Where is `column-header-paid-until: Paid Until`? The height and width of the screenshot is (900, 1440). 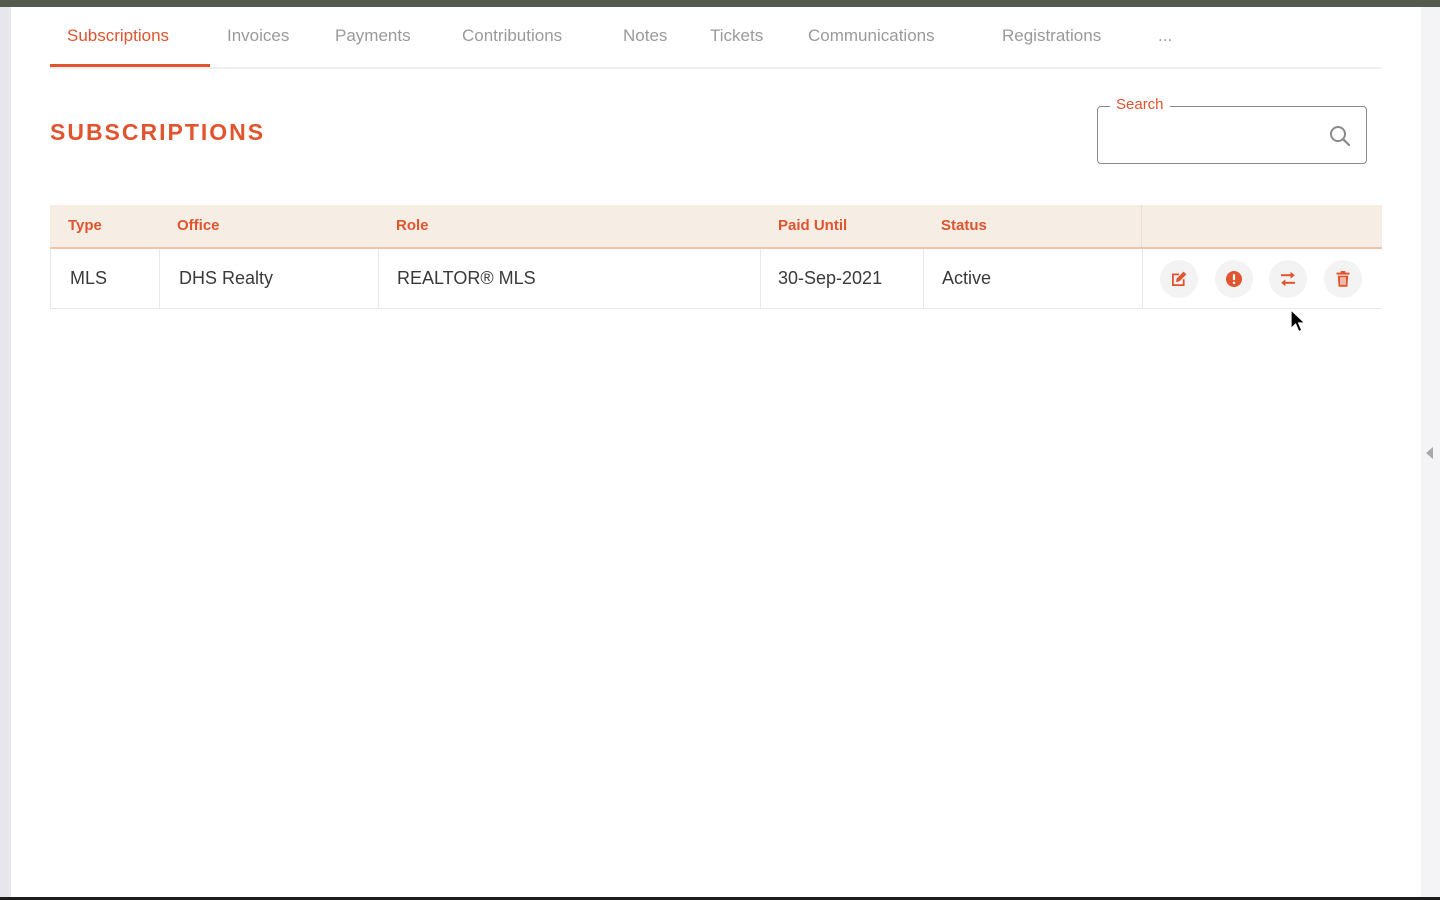 column-header-paid-until: Paid Until is located at coordinates (812, 226).